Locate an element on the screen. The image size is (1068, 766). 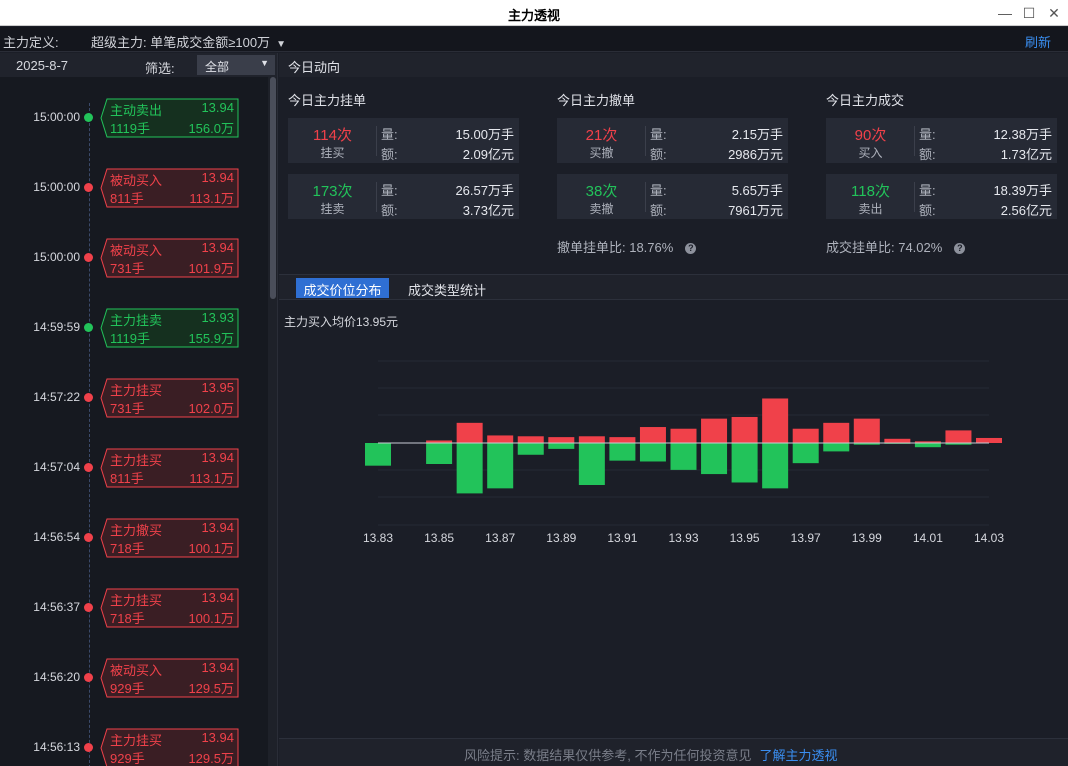
tab-type-statistics: 成交类型统计 is located at coordinates (447, 289).